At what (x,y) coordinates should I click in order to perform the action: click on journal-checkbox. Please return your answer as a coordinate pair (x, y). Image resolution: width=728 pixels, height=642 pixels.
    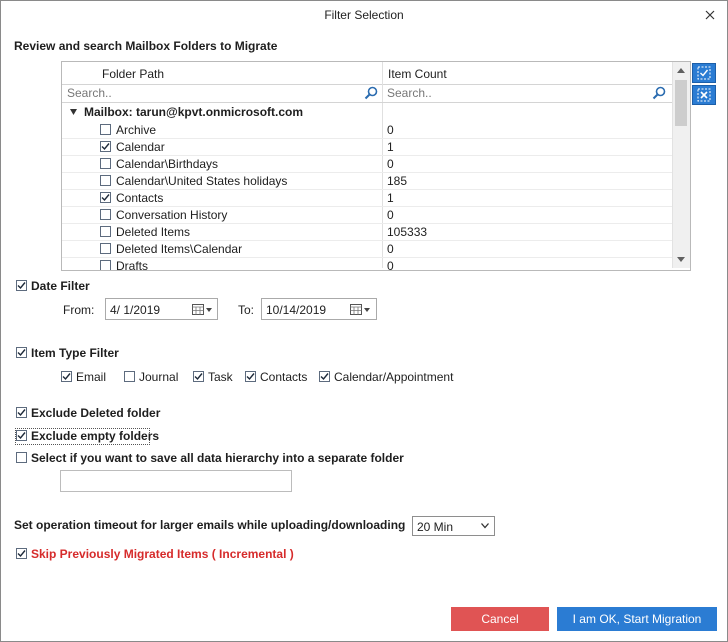
    Looking at the image, I should click on (129, 376).